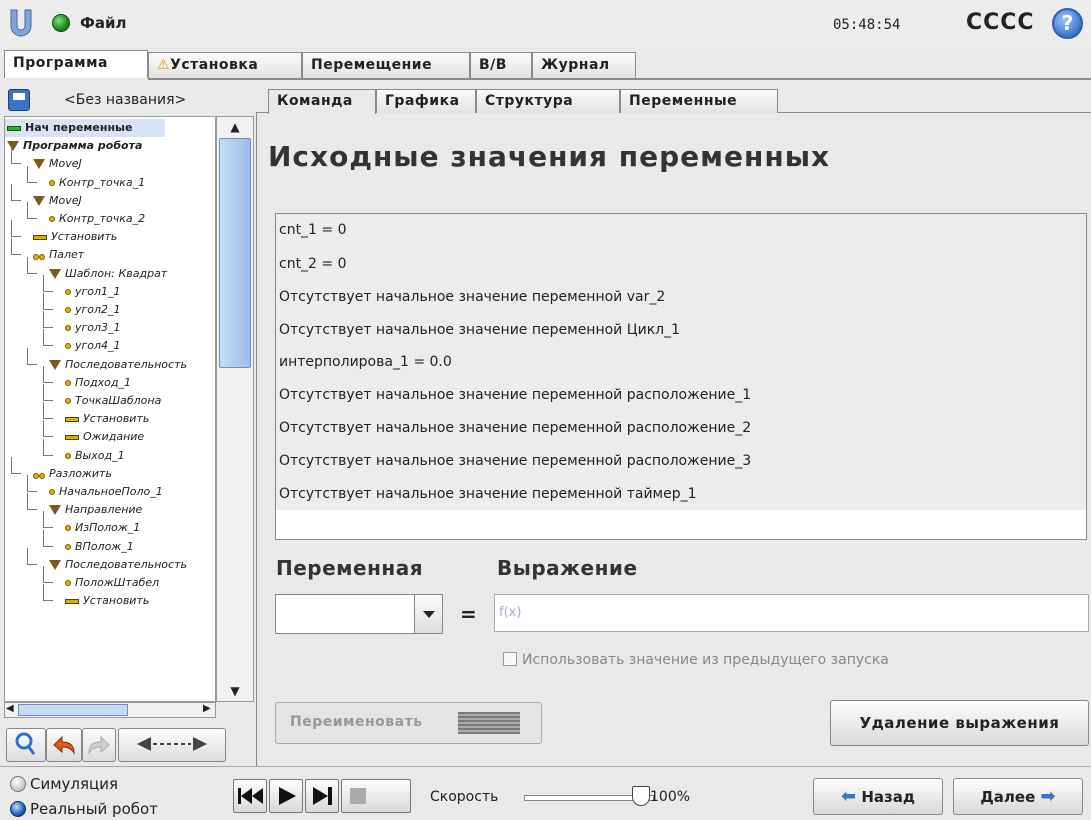 Image resolution: width=1091 pixels, height=820 pixels. Describe the element at coordinates (699, 101) in the screenshot. I see `tab-variables: Переменные` at that location.